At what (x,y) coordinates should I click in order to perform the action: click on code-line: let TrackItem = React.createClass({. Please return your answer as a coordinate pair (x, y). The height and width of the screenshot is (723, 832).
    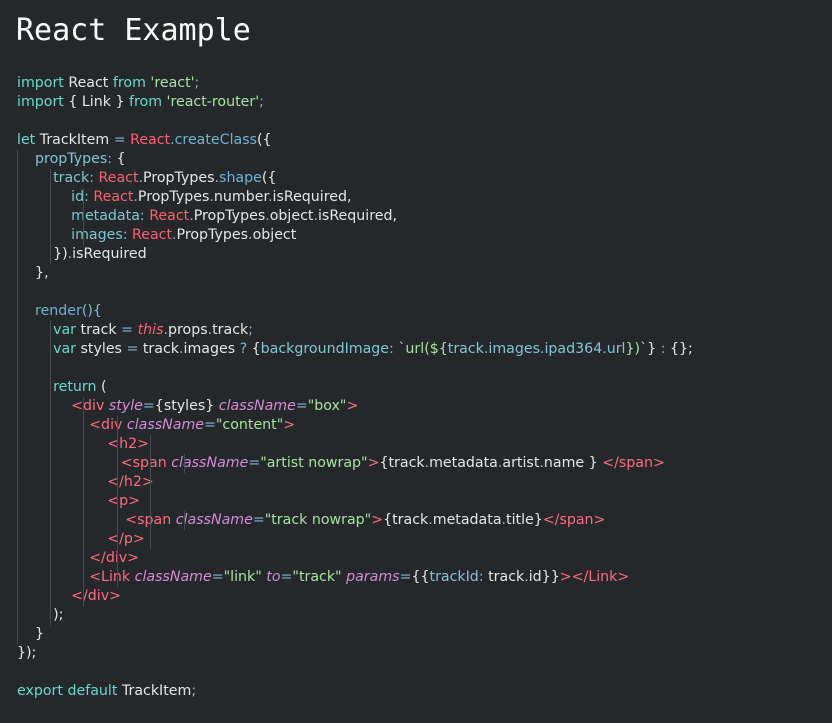
    Looking at the image, I should click on (424, 140).